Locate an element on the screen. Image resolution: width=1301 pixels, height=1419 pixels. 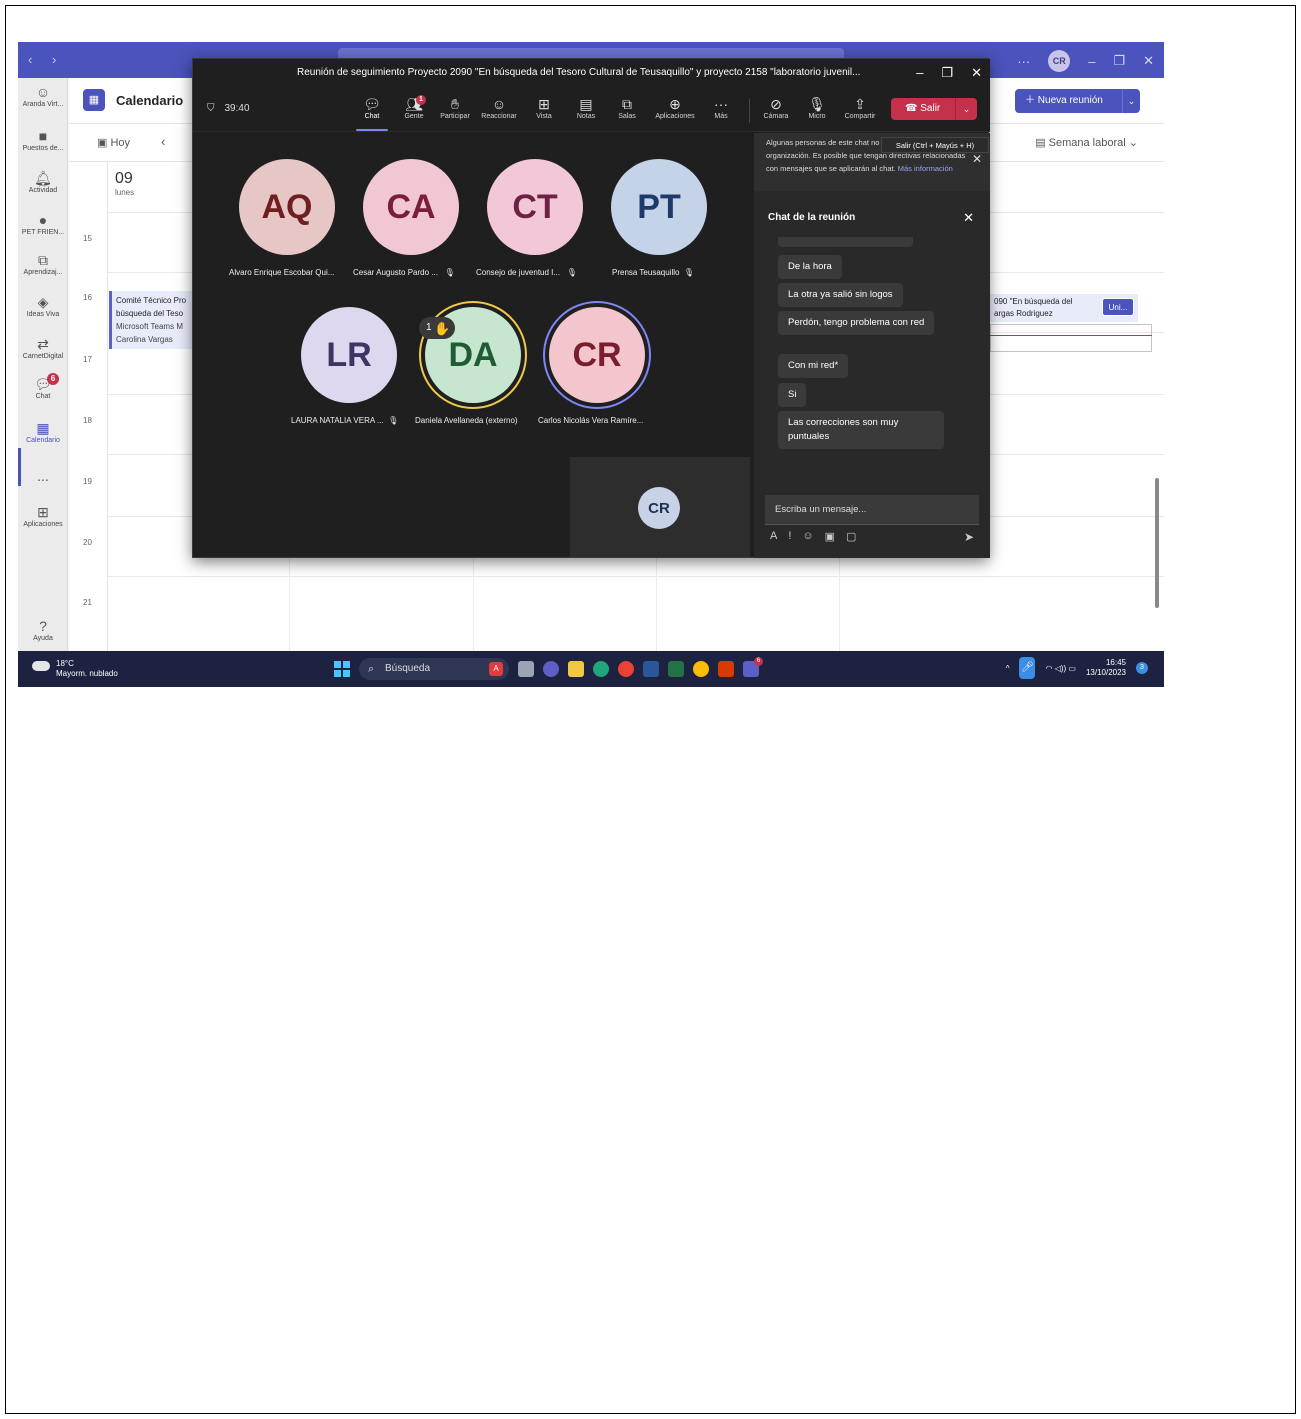
gif-icon: ▣ is located at coordinates (830, 536).